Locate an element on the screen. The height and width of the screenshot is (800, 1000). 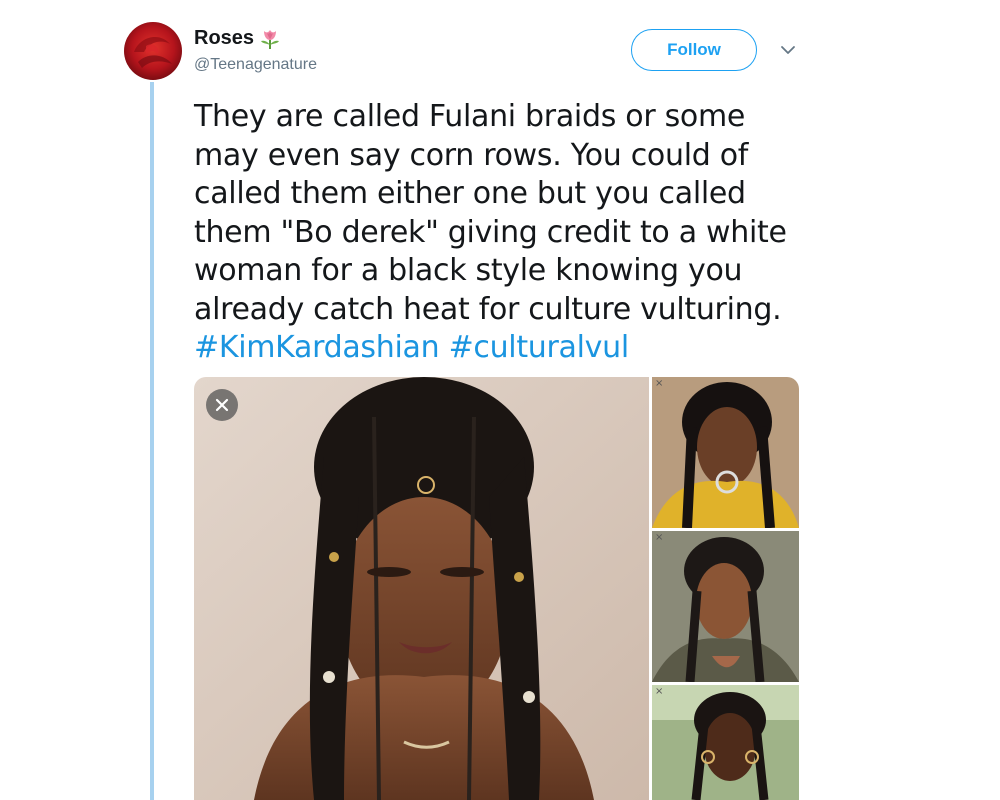
hashtag-link: #culturalvul is located at coordinates (539, 347).